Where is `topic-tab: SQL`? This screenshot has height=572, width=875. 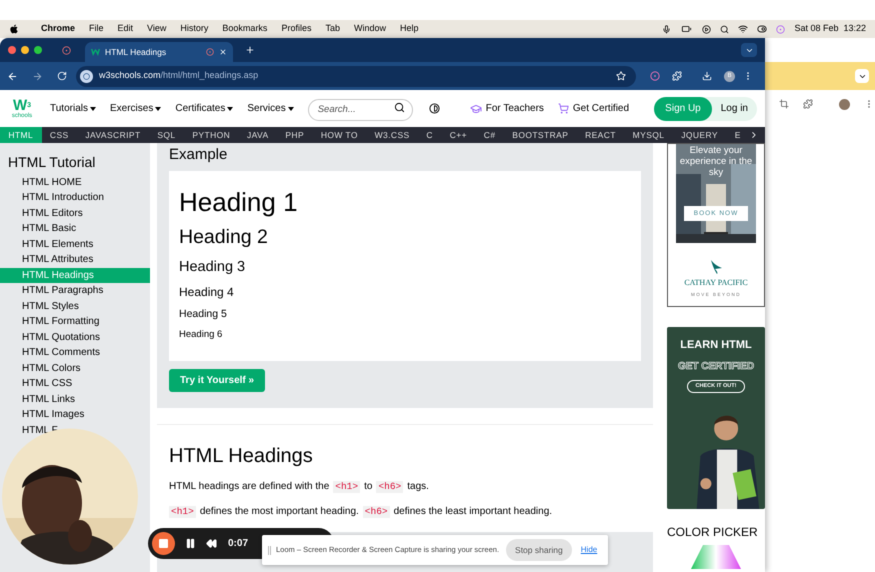
topic-tab: SQL is located at coordinates (166, 135).